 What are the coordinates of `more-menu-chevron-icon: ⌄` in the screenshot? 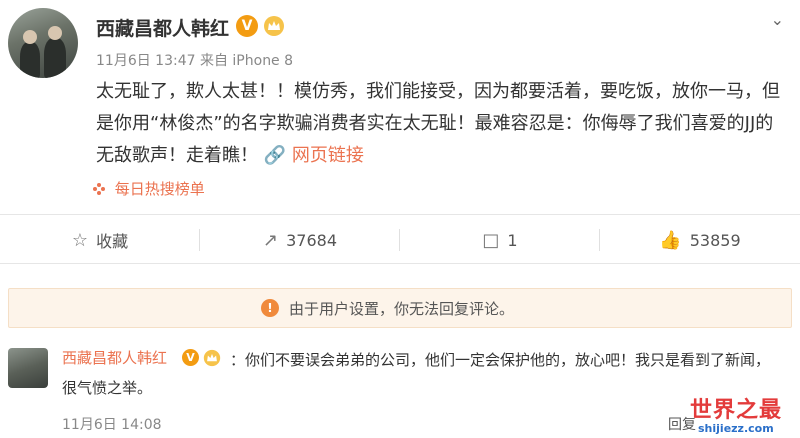 It's located at (777, 19).